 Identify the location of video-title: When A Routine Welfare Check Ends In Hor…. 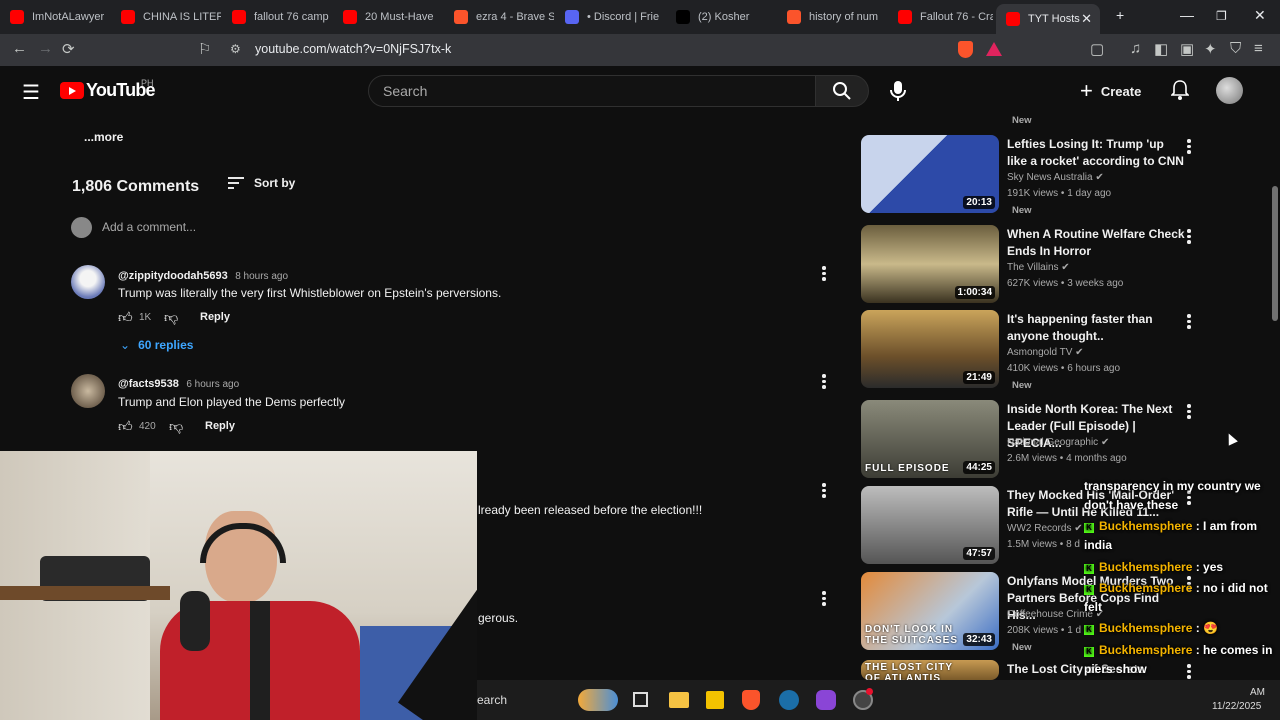
(1096, 243).